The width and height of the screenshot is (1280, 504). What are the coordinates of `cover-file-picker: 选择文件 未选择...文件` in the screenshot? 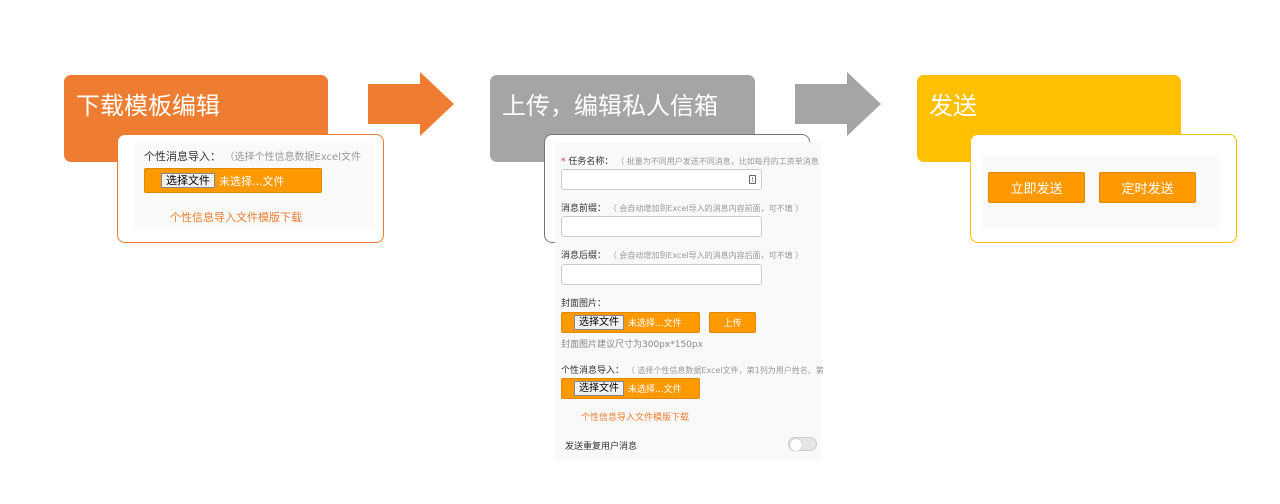 It's located at (630, 322).